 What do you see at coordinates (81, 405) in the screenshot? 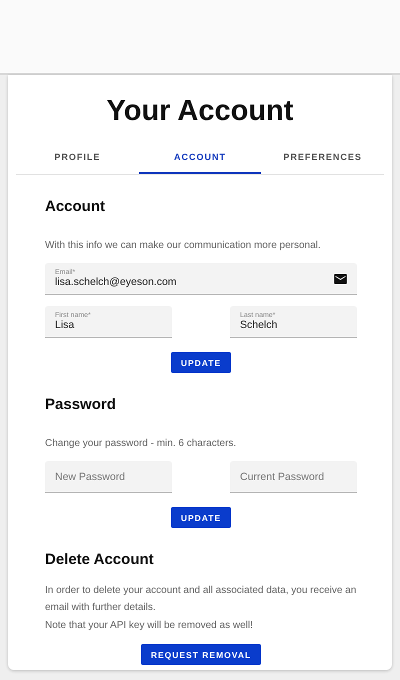
I see `section-heading: Password` at bounding box center [81, 405].